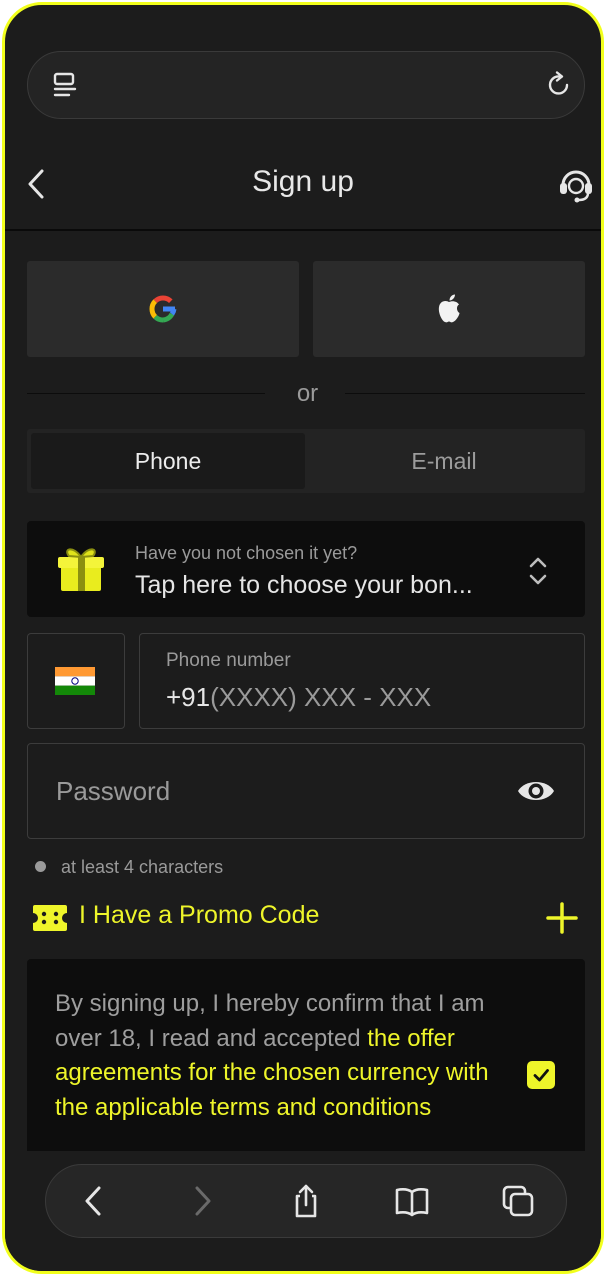  What do you see at coordinates (444, 461) in the screenshot?
I see `tab-email: E-mail` at bounding box center [444, 461].